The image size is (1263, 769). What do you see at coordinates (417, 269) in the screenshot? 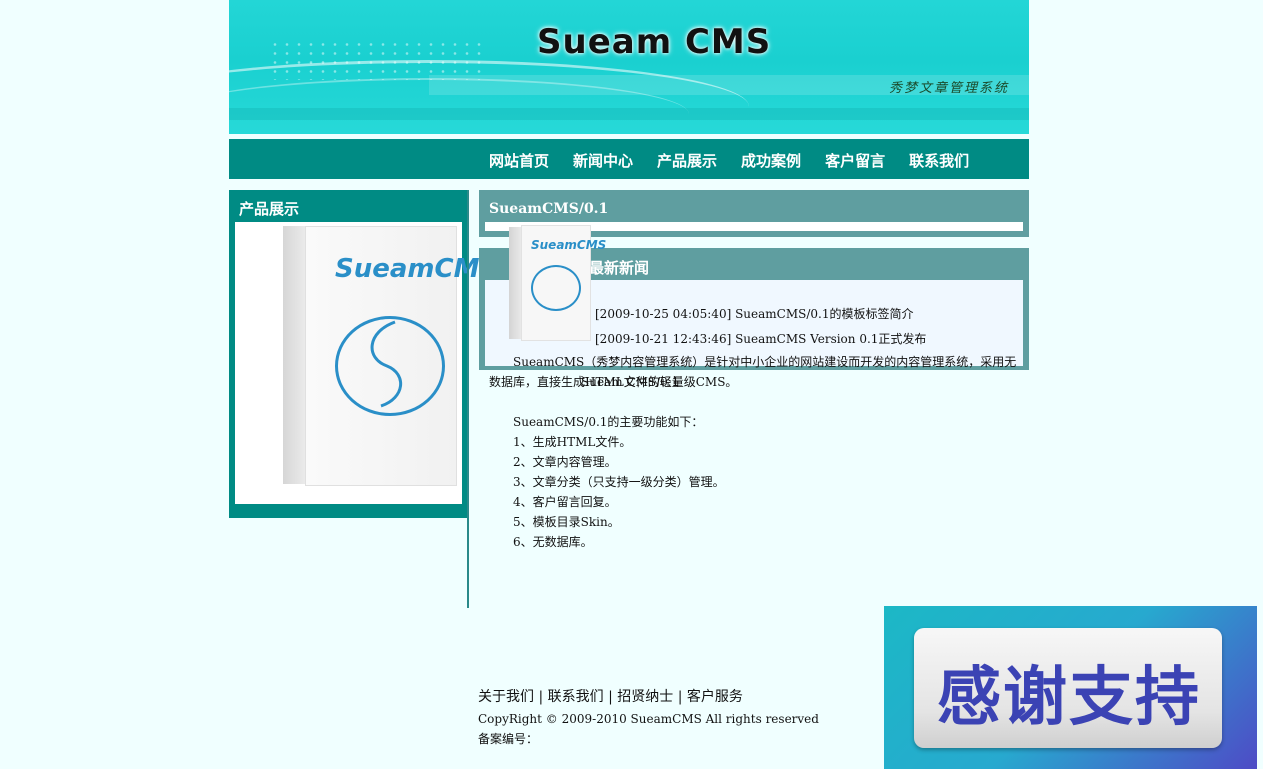
I see `product-brand: SueamCMS` at bounding box center [417, 269].